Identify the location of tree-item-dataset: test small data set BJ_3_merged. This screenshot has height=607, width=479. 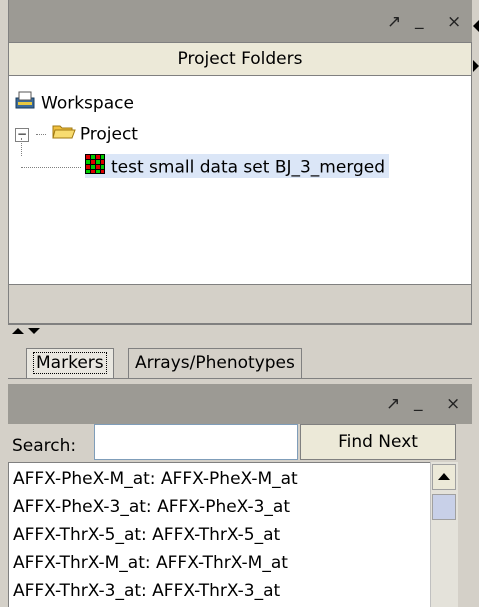
(237, 167).